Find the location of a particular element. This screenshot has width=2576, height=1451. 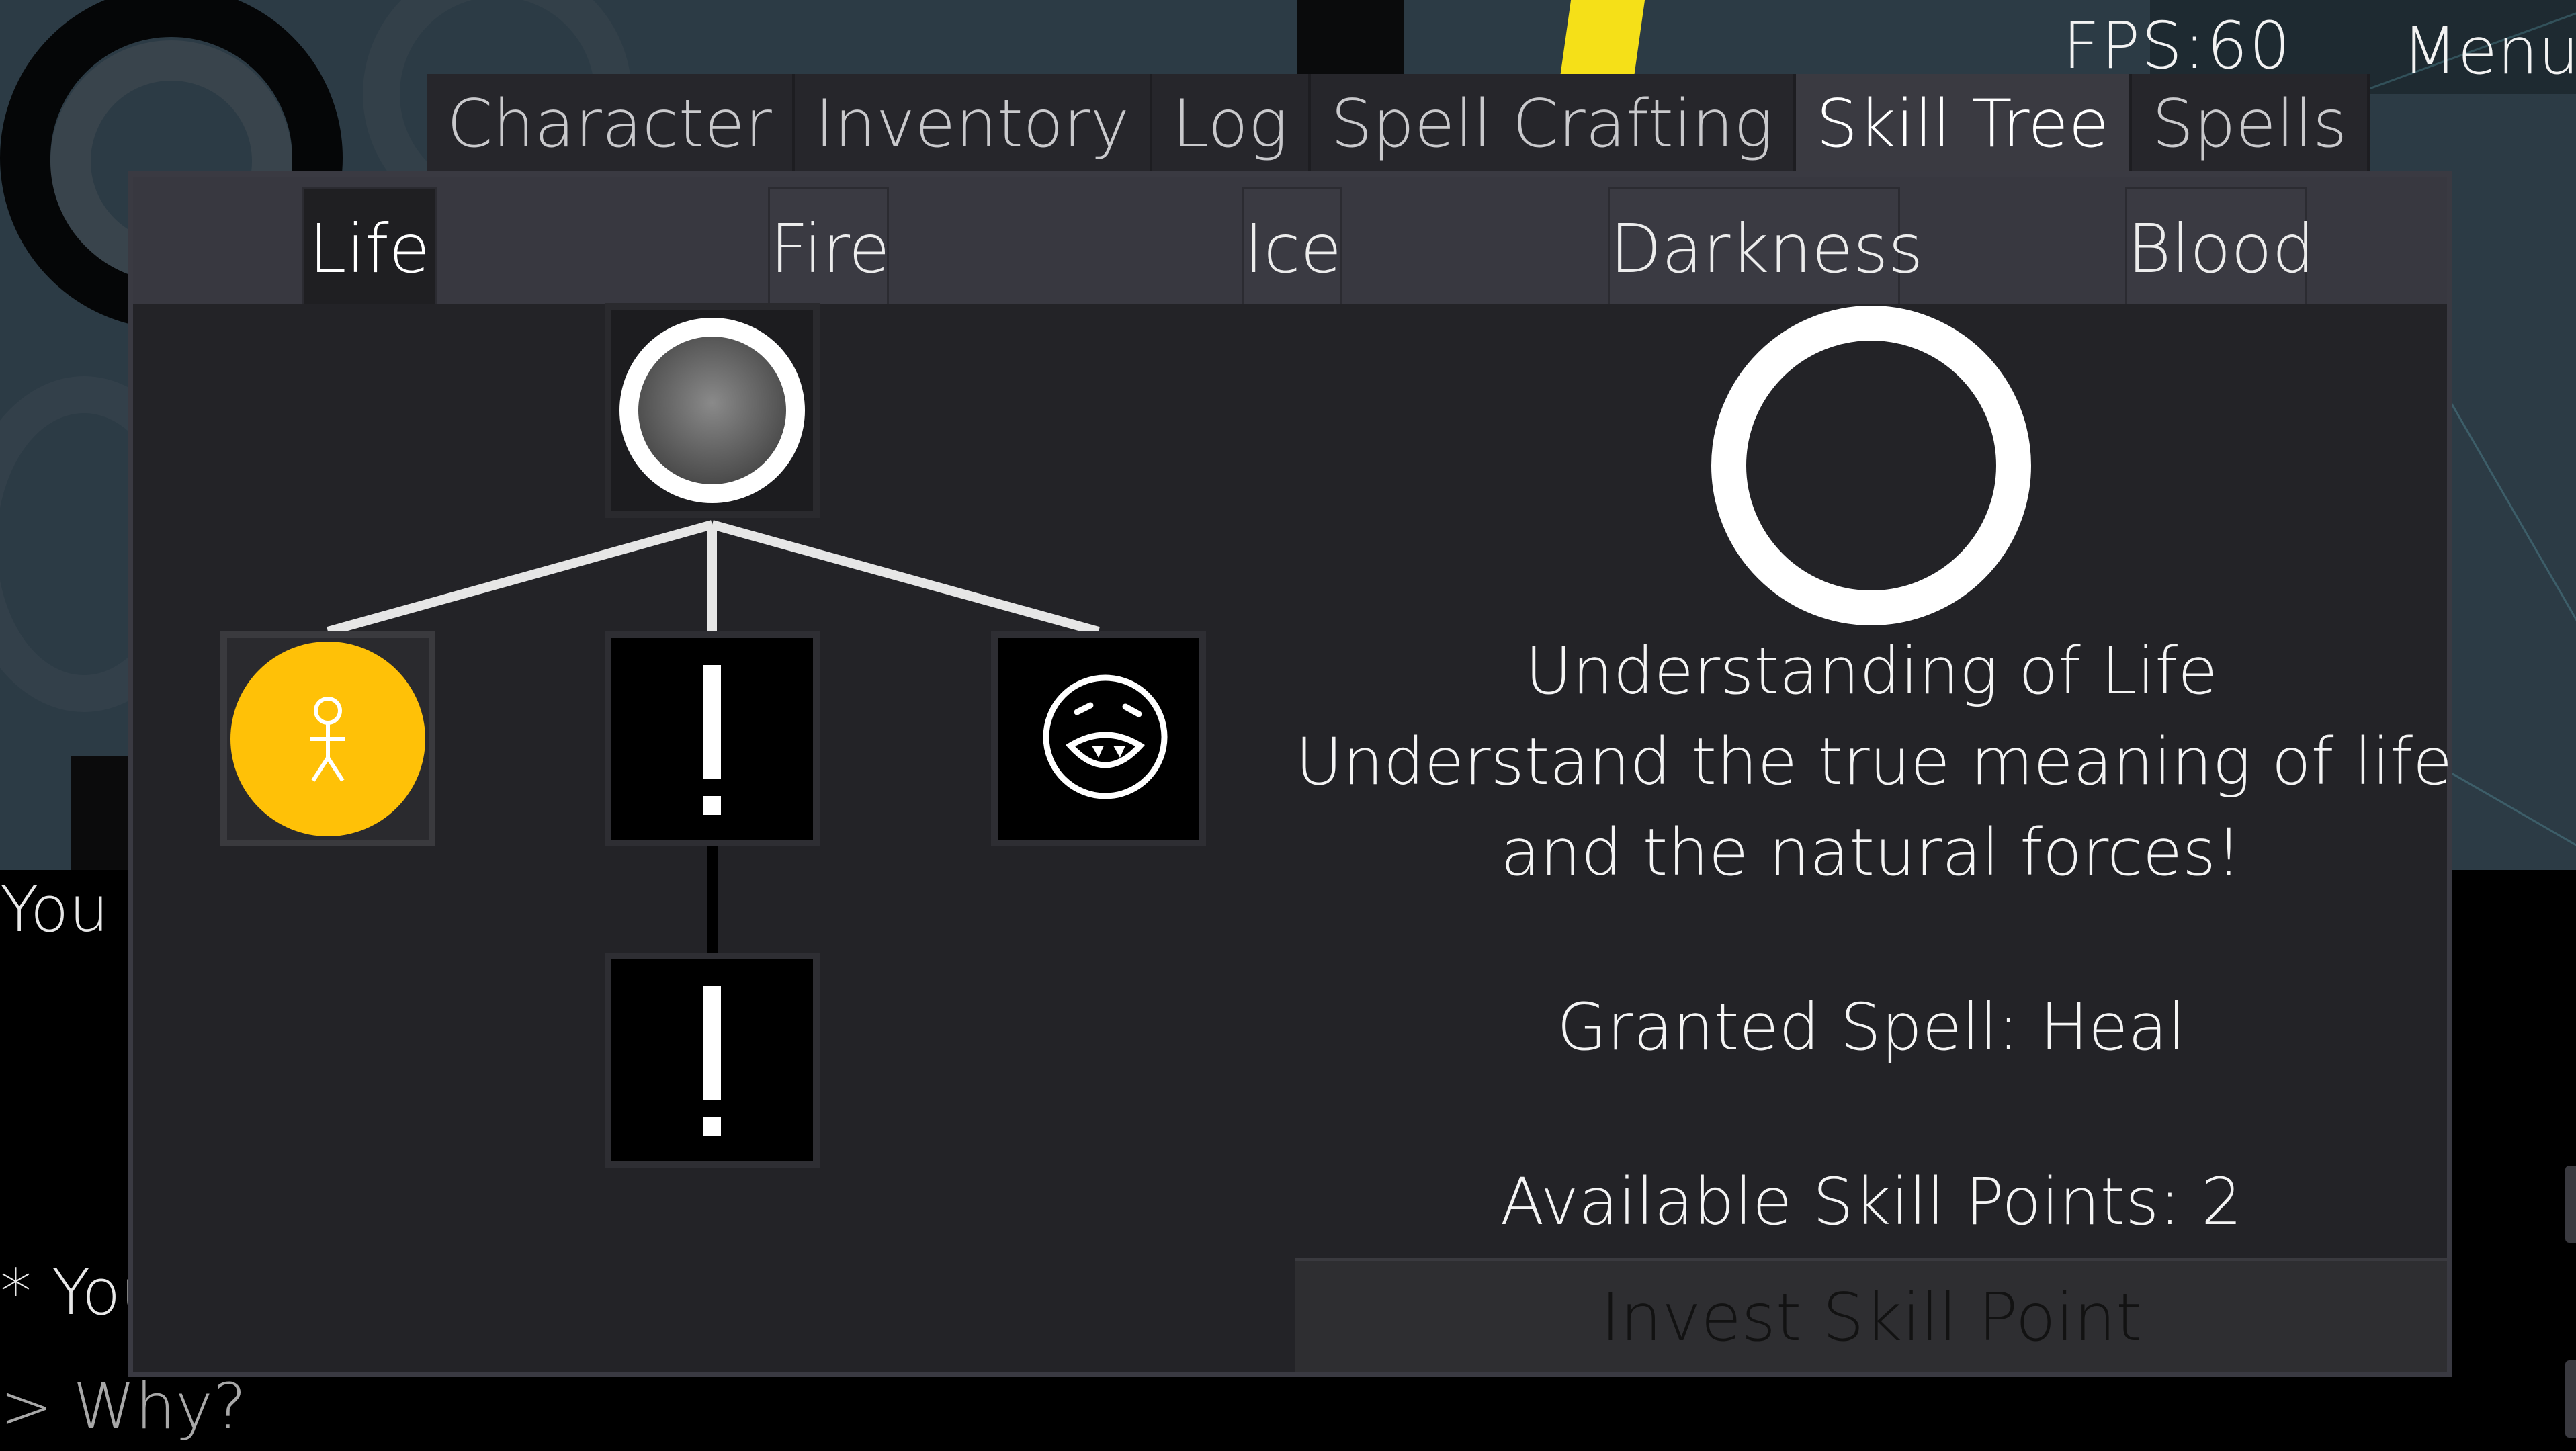

skill-description: Understand the true meaning of life is located at coordinates (1874, 761).